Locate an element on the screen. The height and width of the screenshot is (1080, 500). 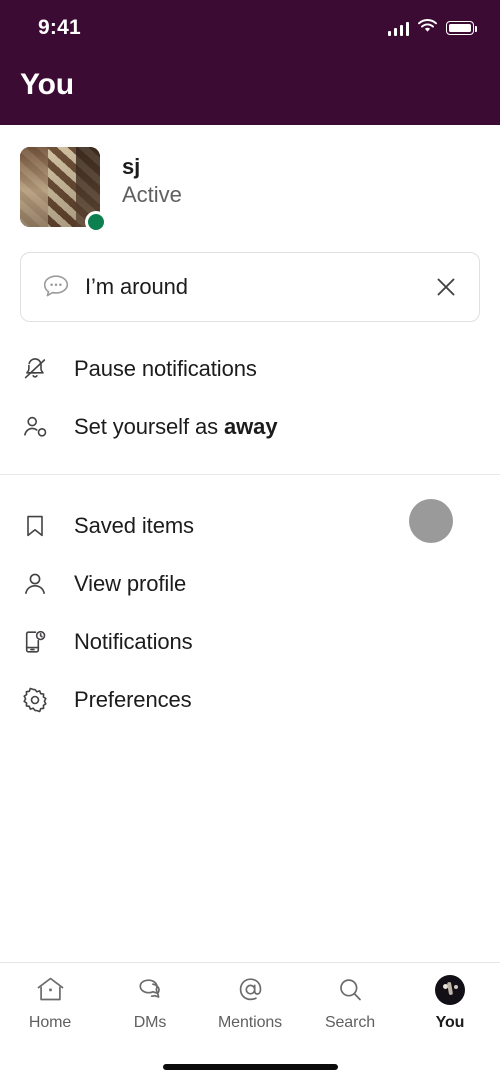
tab-label: Mentions is located at coordinates (250, 1022).